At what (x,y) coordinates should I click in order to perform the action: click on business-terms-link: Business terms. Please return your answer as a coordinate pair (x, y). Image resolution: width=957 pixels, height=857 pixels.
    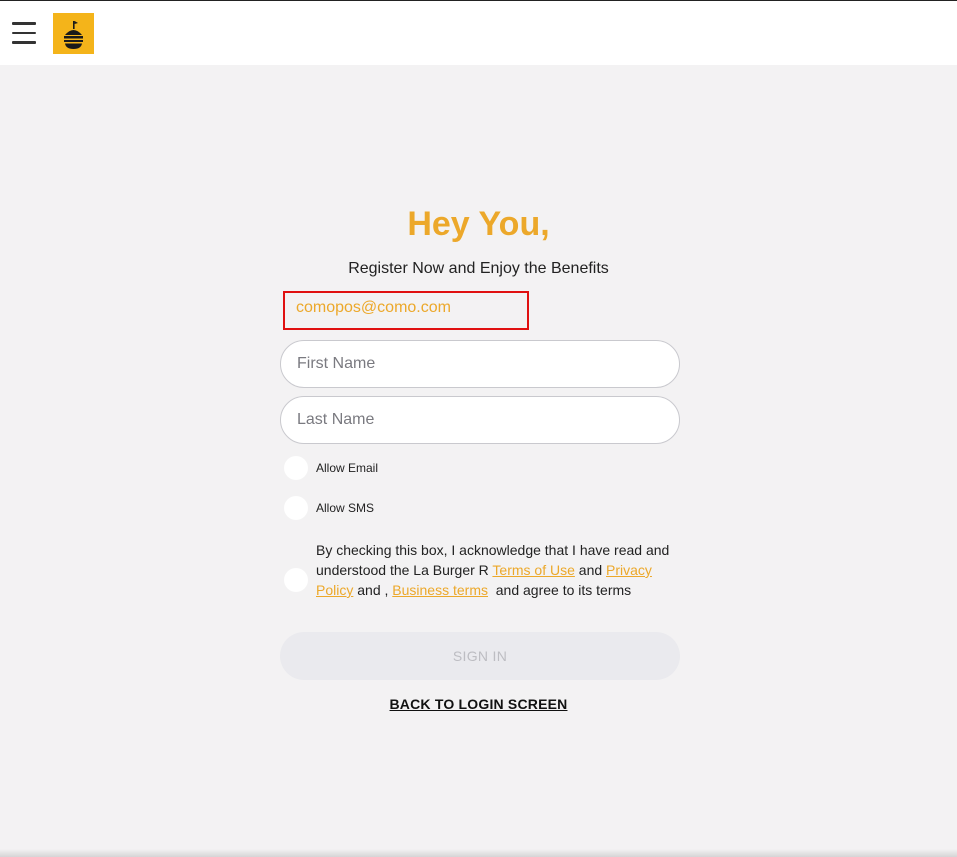
    Looking at the image, I should click on (440, 590).